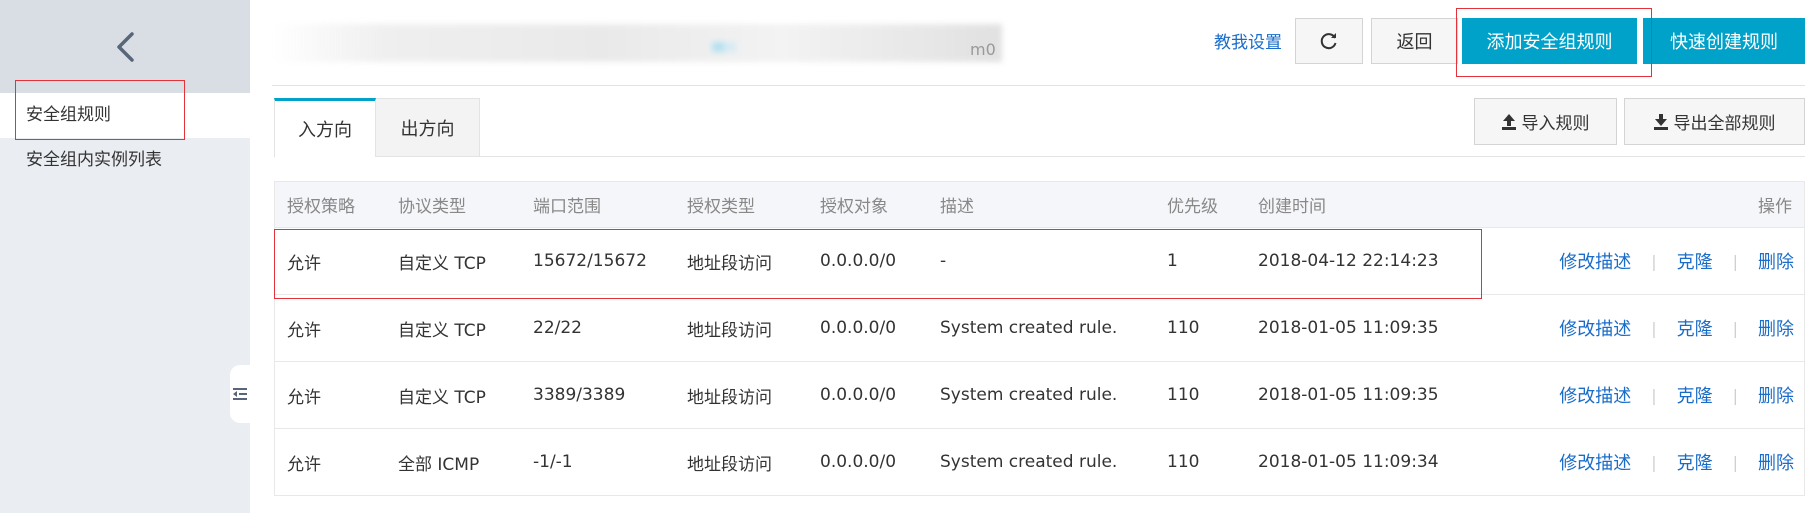 Image resolution: width=1805 pixels, height=513 pixels. Describe the element at coordinates (325, 127) in the screenshot. I see `tab-inbound: 入方向` at that location.